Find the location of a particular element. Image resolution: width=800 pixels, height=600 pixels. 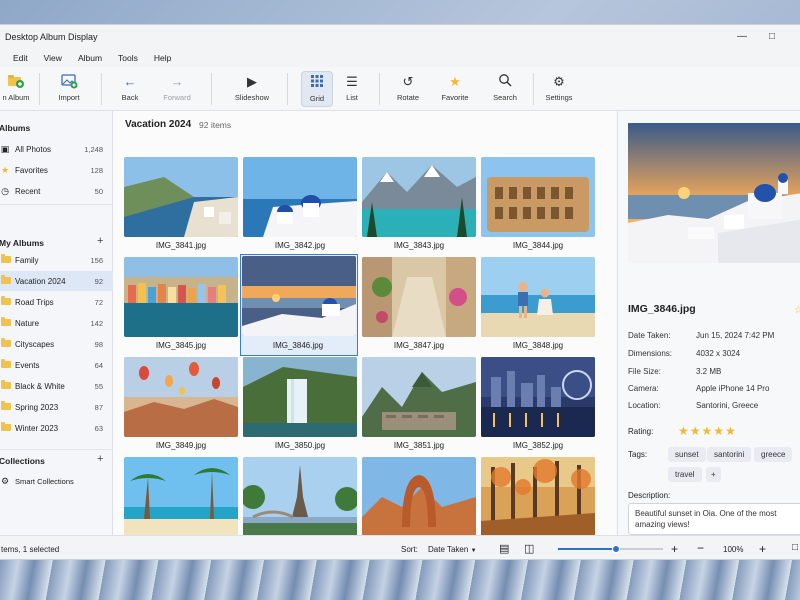

sidebar-item-album: Road Trips 72 is located at coordinates (56, 302).